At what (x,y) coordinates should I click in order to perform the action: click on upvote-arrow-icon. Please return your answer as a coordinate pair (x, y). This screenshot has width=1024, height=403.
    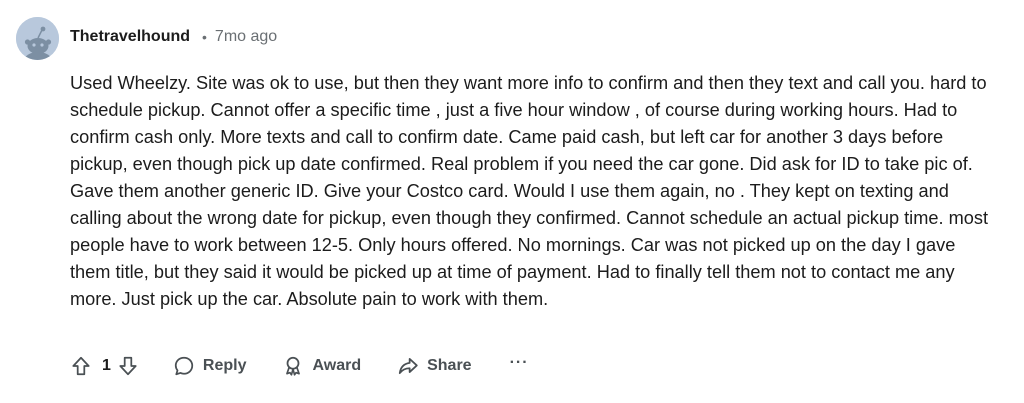
    Looking at the image, I should click on (81, 366).